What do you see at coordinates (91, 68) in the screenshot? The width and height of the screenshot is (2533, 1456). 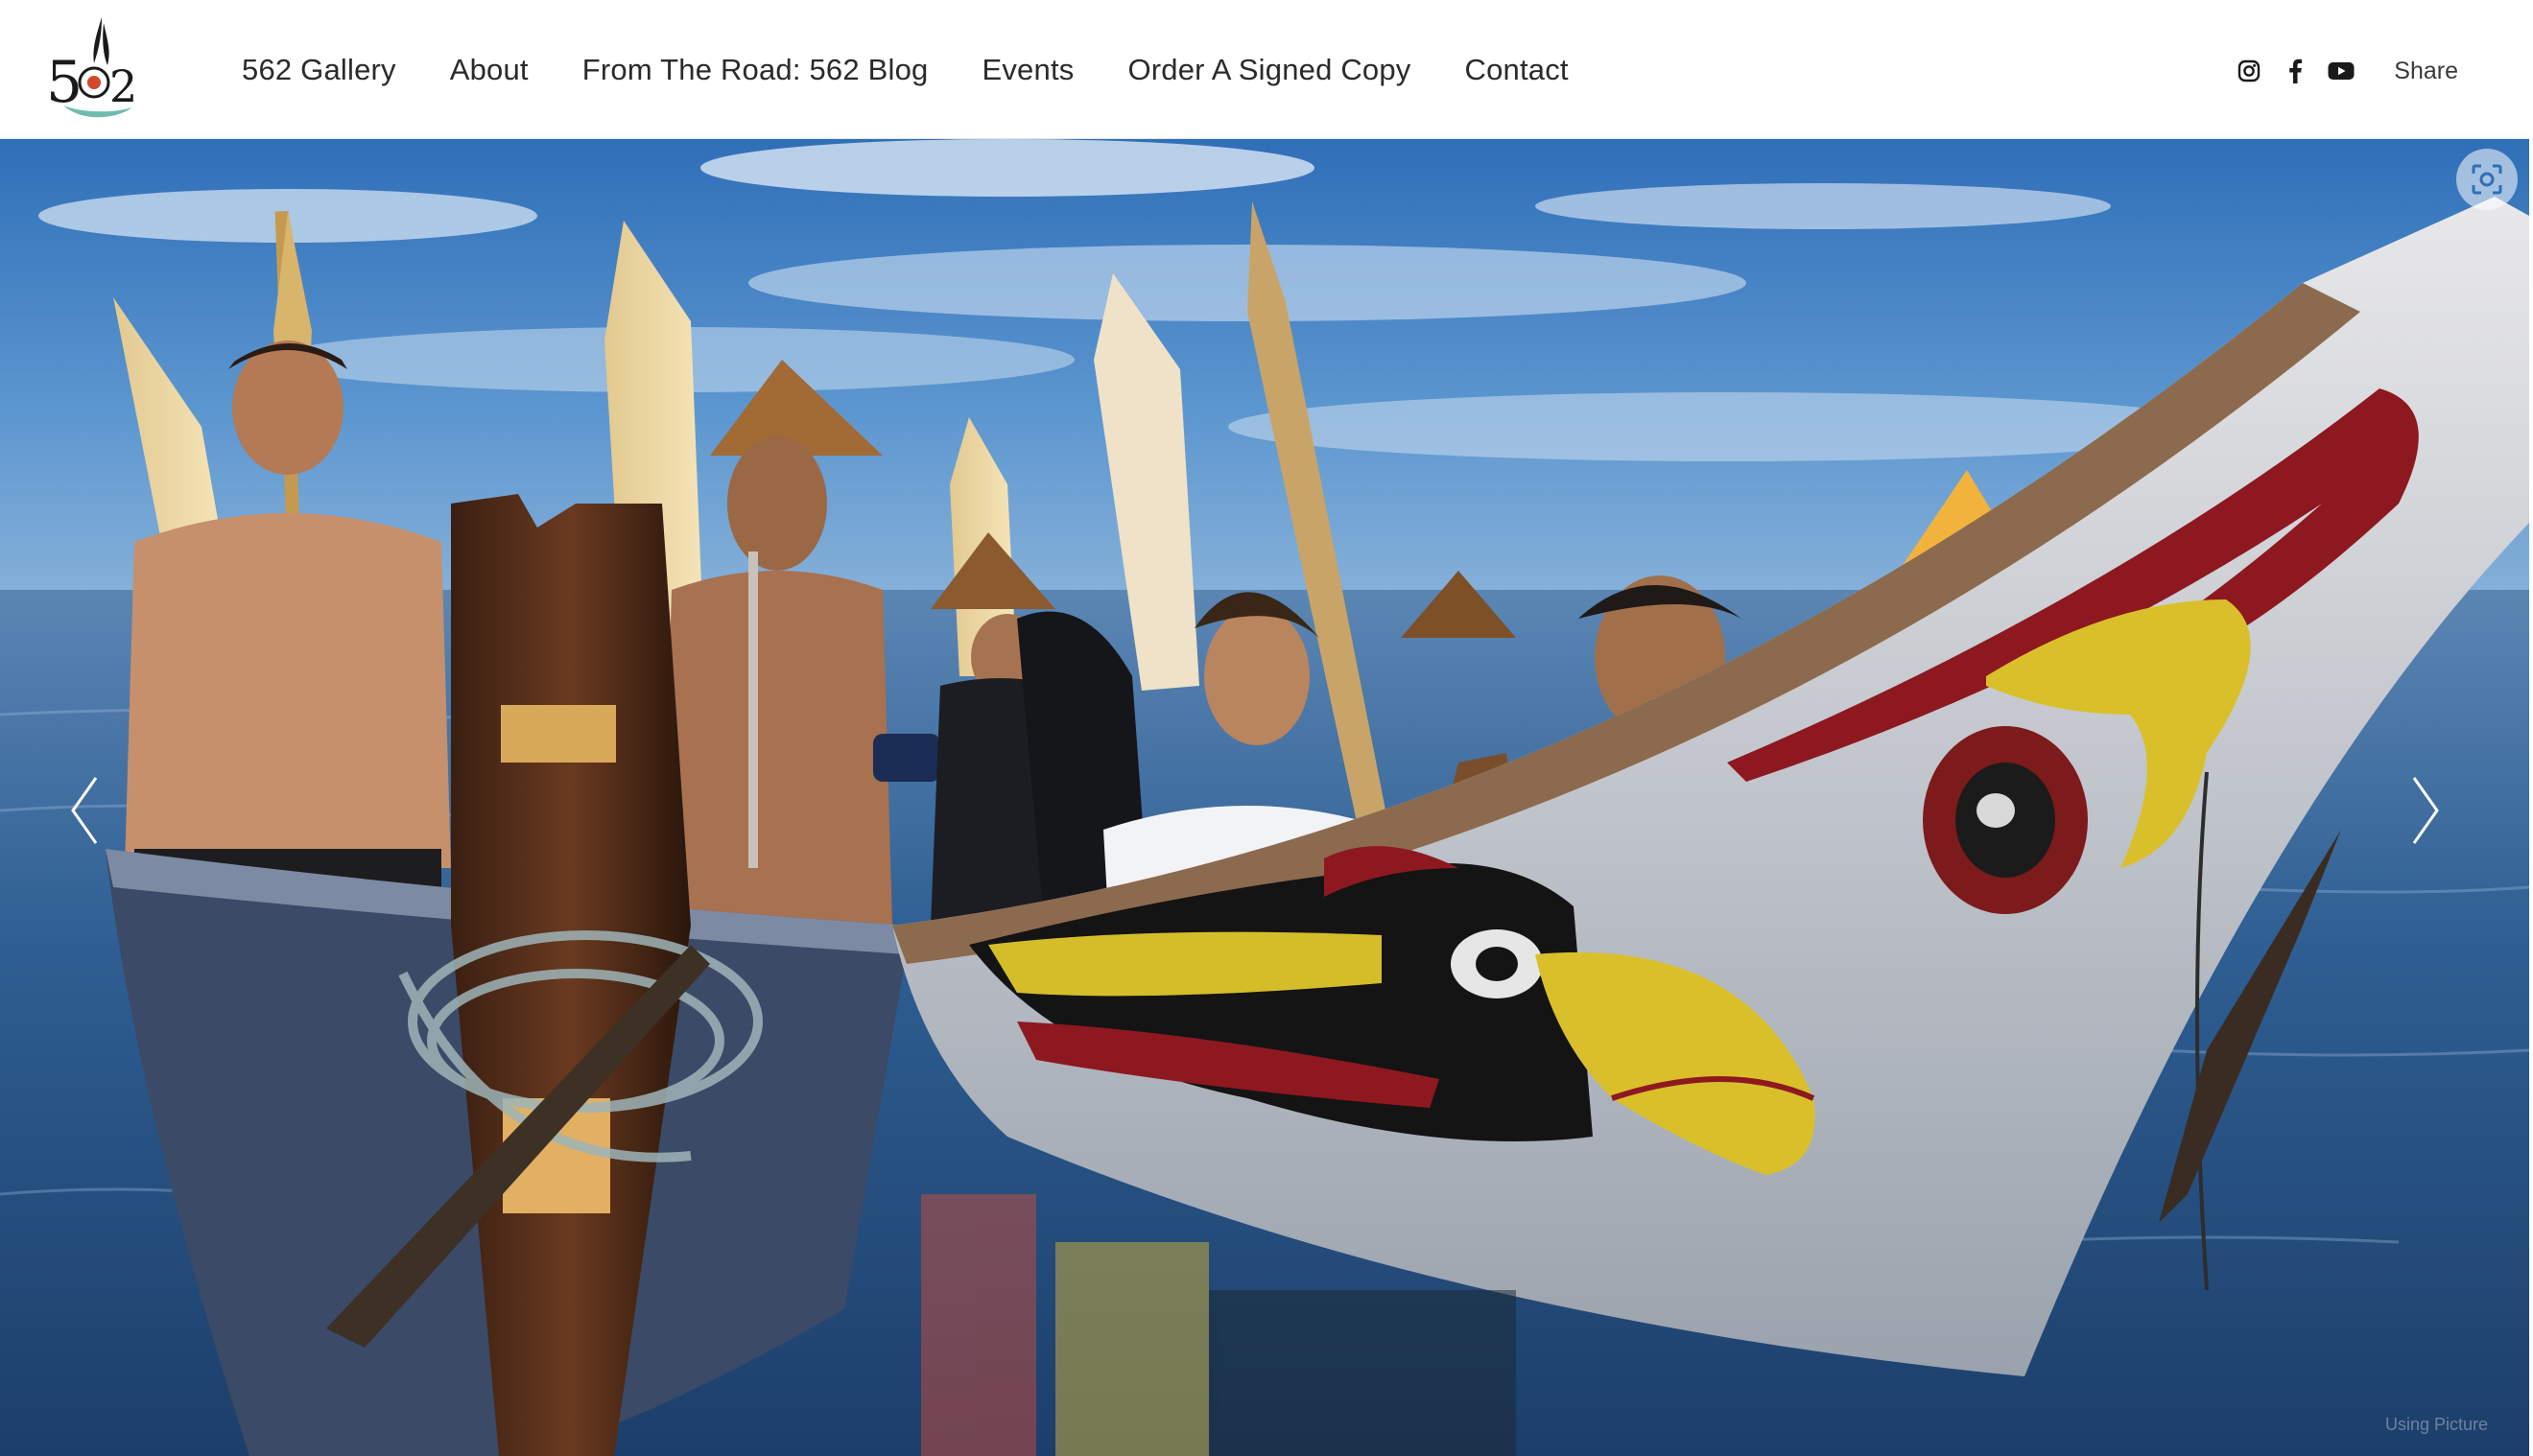 I see `562-logo-icon: 5 2` at bounding box center [91, 68].